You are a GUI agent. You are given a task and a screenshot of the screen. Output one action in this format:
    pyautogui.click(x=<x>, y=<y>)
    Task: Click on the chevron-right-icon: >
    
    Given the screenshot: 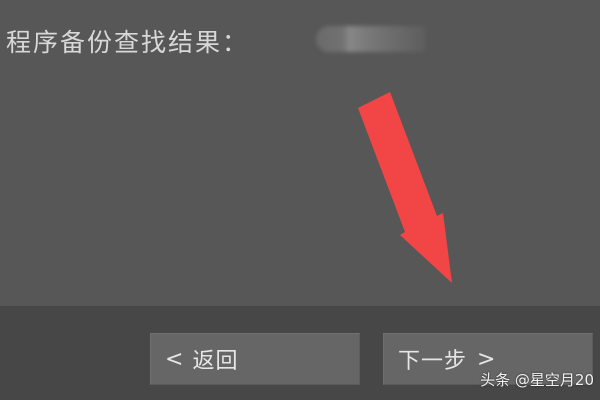 What is the action you would take?
    pyautogui.click(x=487, y=359)
    